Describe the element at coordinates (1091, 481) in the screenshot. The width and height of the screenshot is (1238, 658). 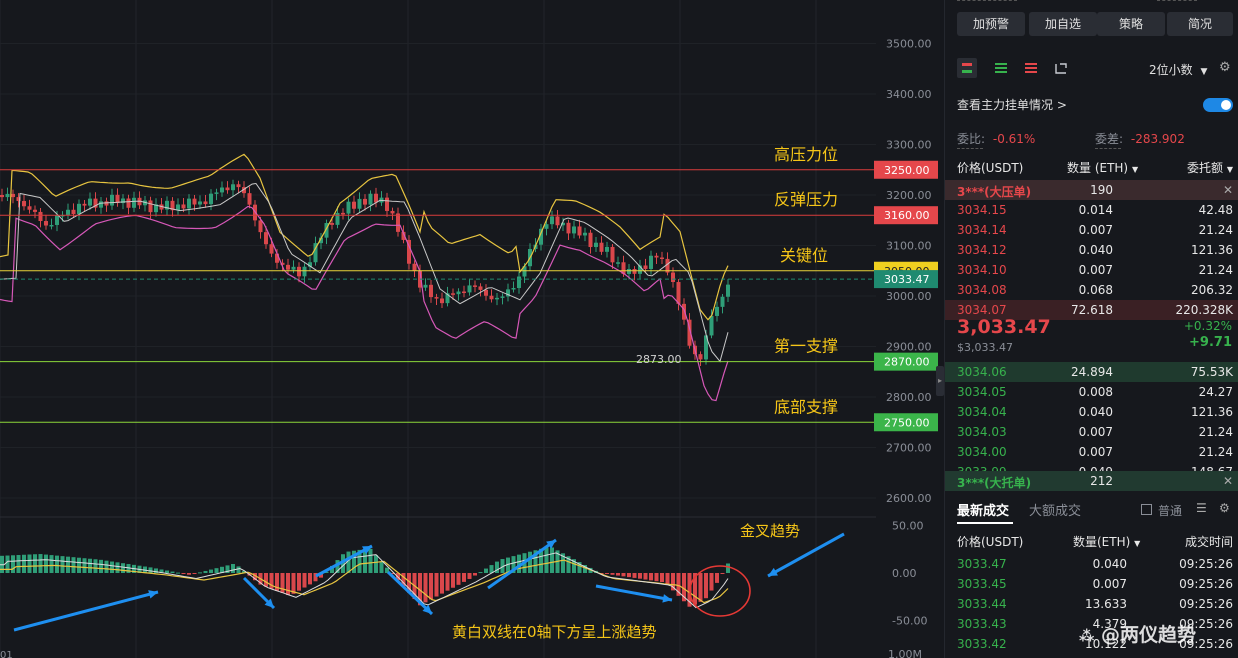
I see `big-bid-row: 3***(大托单) 212 ✕` at that location.